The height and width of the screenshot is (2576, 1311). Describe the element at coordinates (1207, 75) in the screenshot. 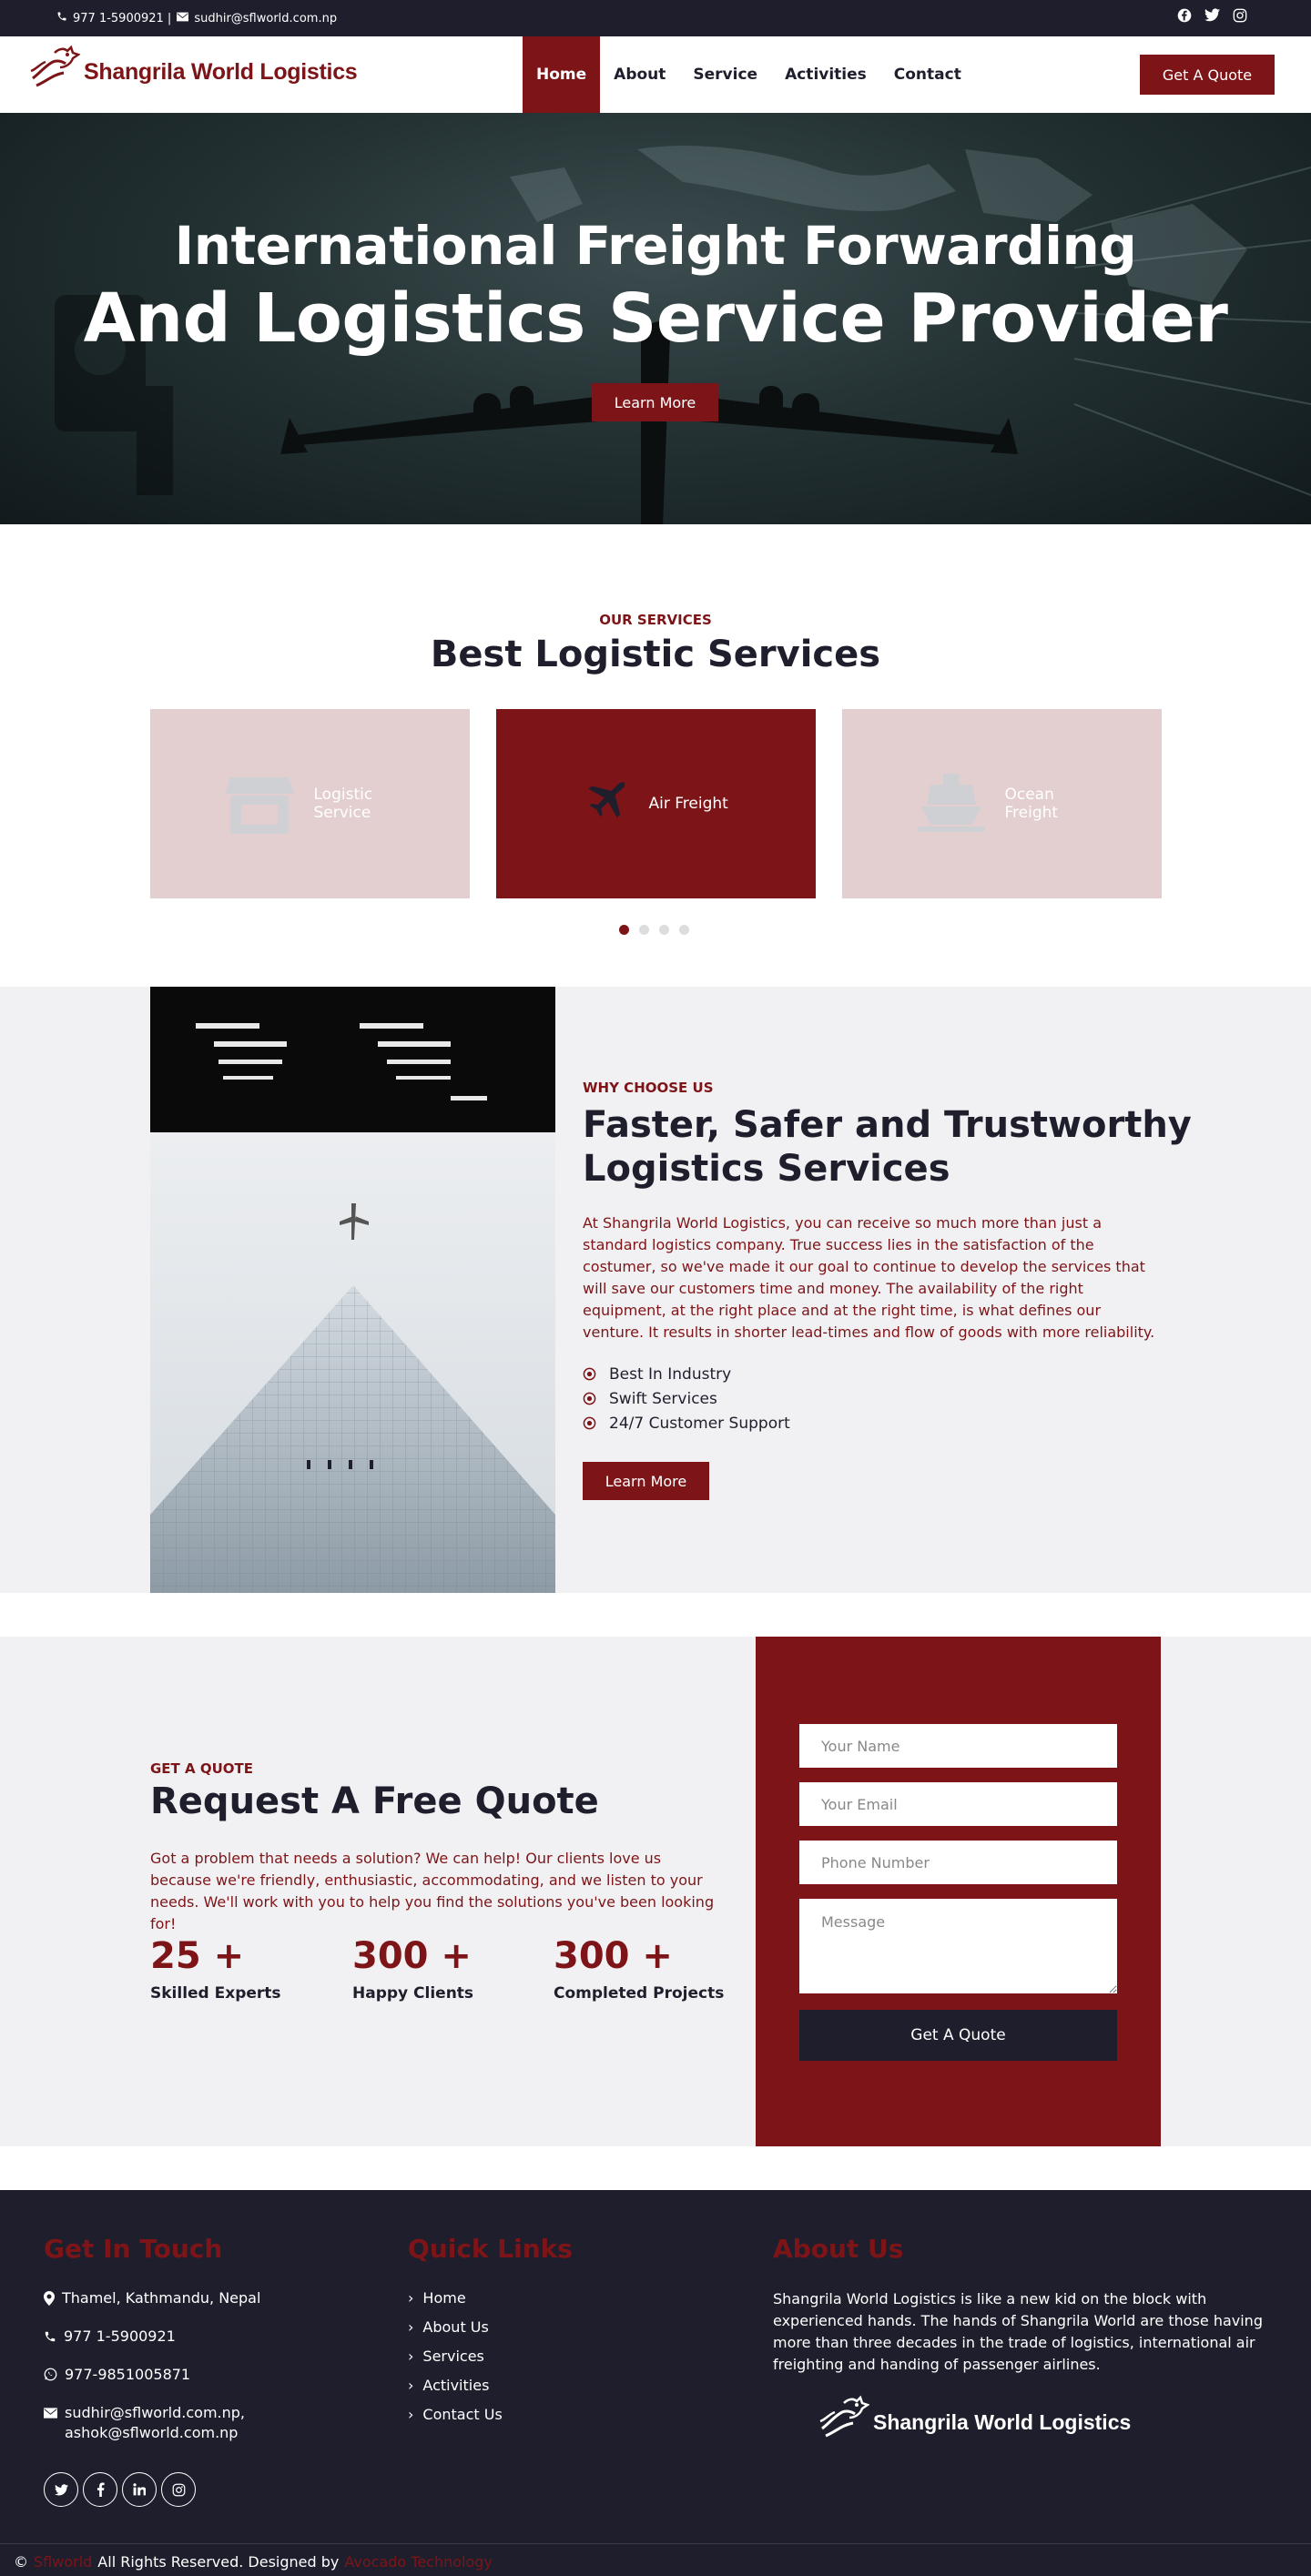

I see `get-quote-button: Get A Quote` at that location.